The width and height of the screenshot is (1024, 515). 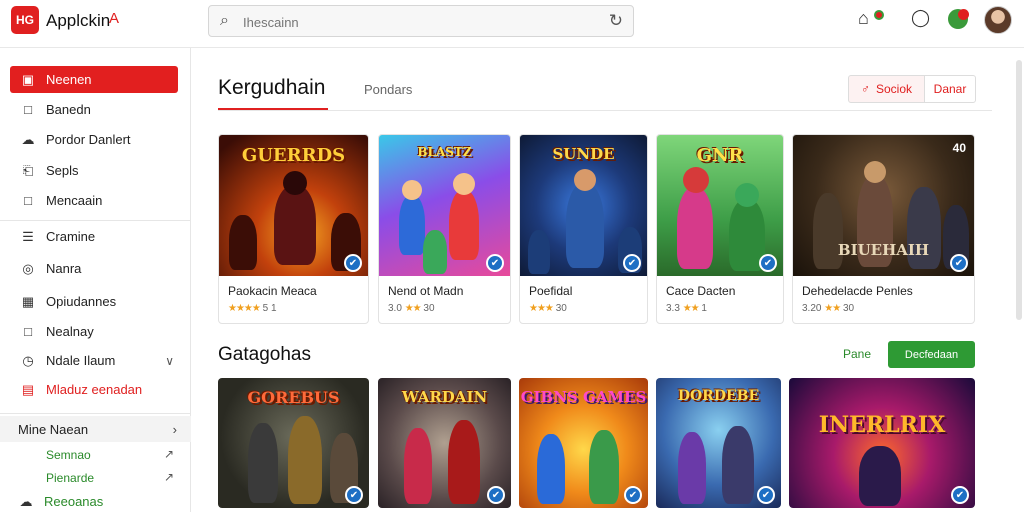 What do you see at coordinates (882, 443) in the screenshot?
I see `category-card: INERLRIX ✔` at bounding box center [882, 443].